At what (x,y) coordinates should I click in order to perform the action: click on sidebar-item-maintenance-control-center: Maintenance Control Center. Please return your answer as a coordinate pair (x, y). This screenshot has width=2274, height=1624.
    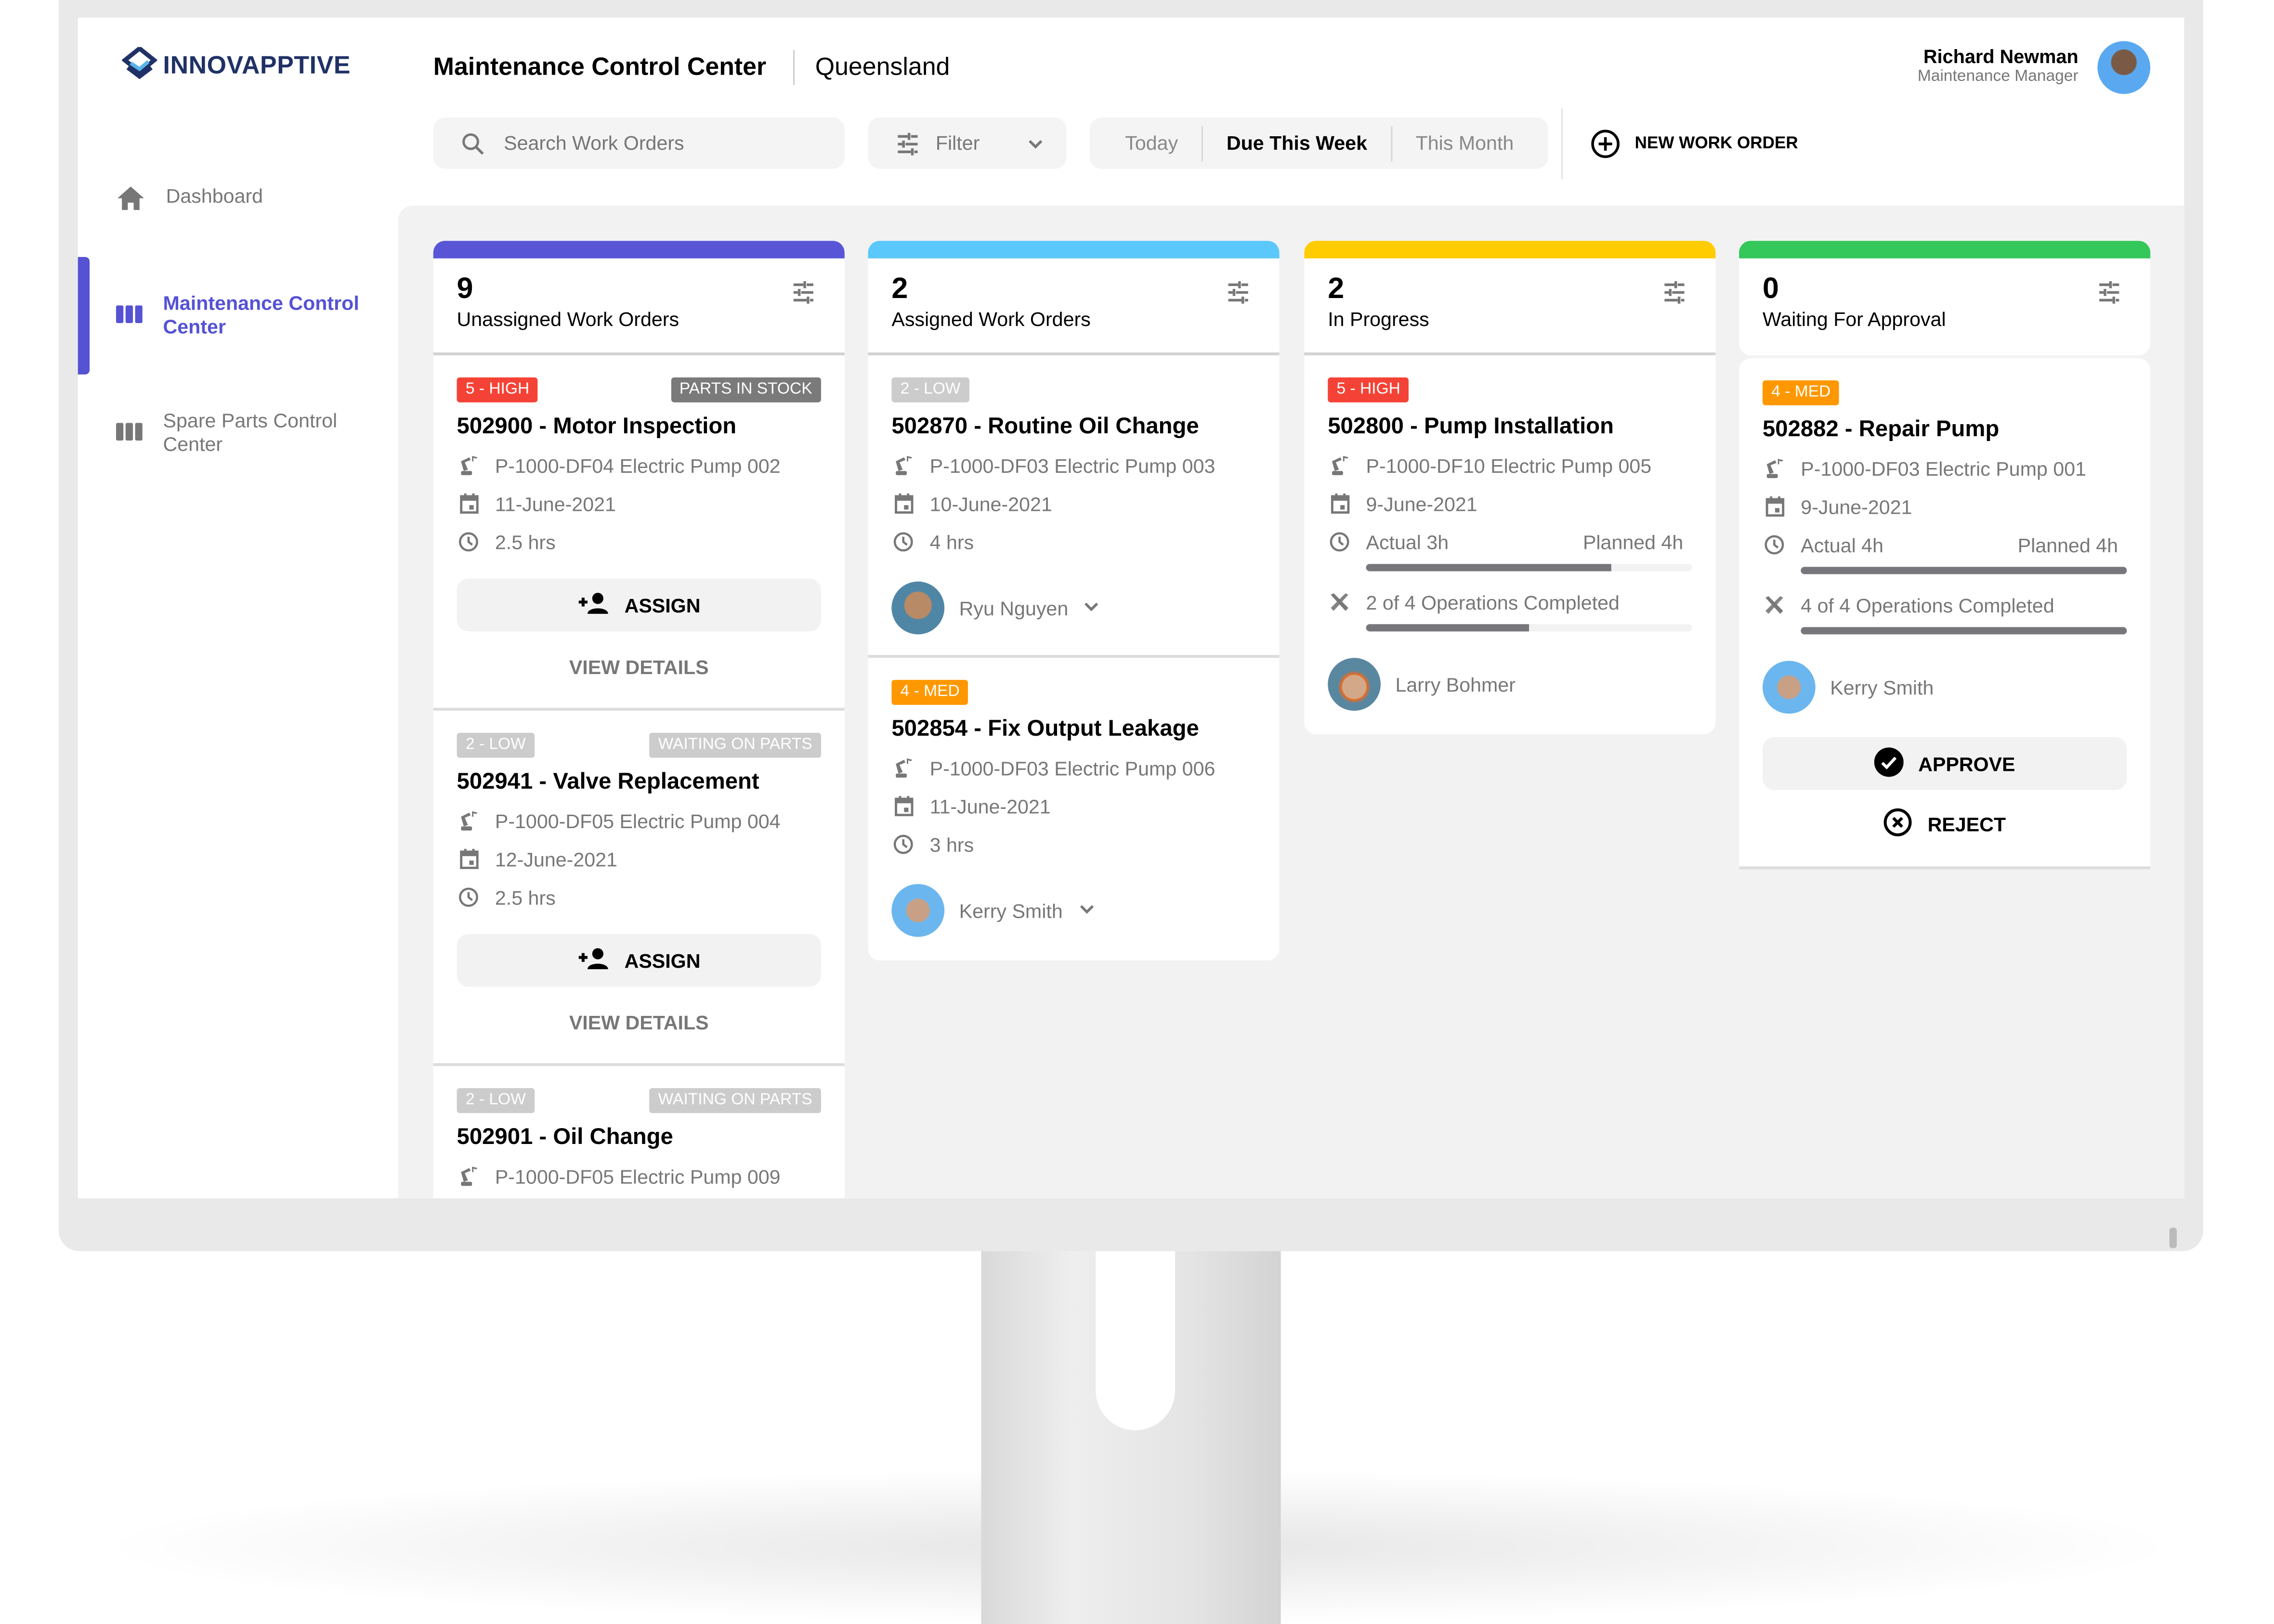
    Looking at the image, I should click on (242, 315).